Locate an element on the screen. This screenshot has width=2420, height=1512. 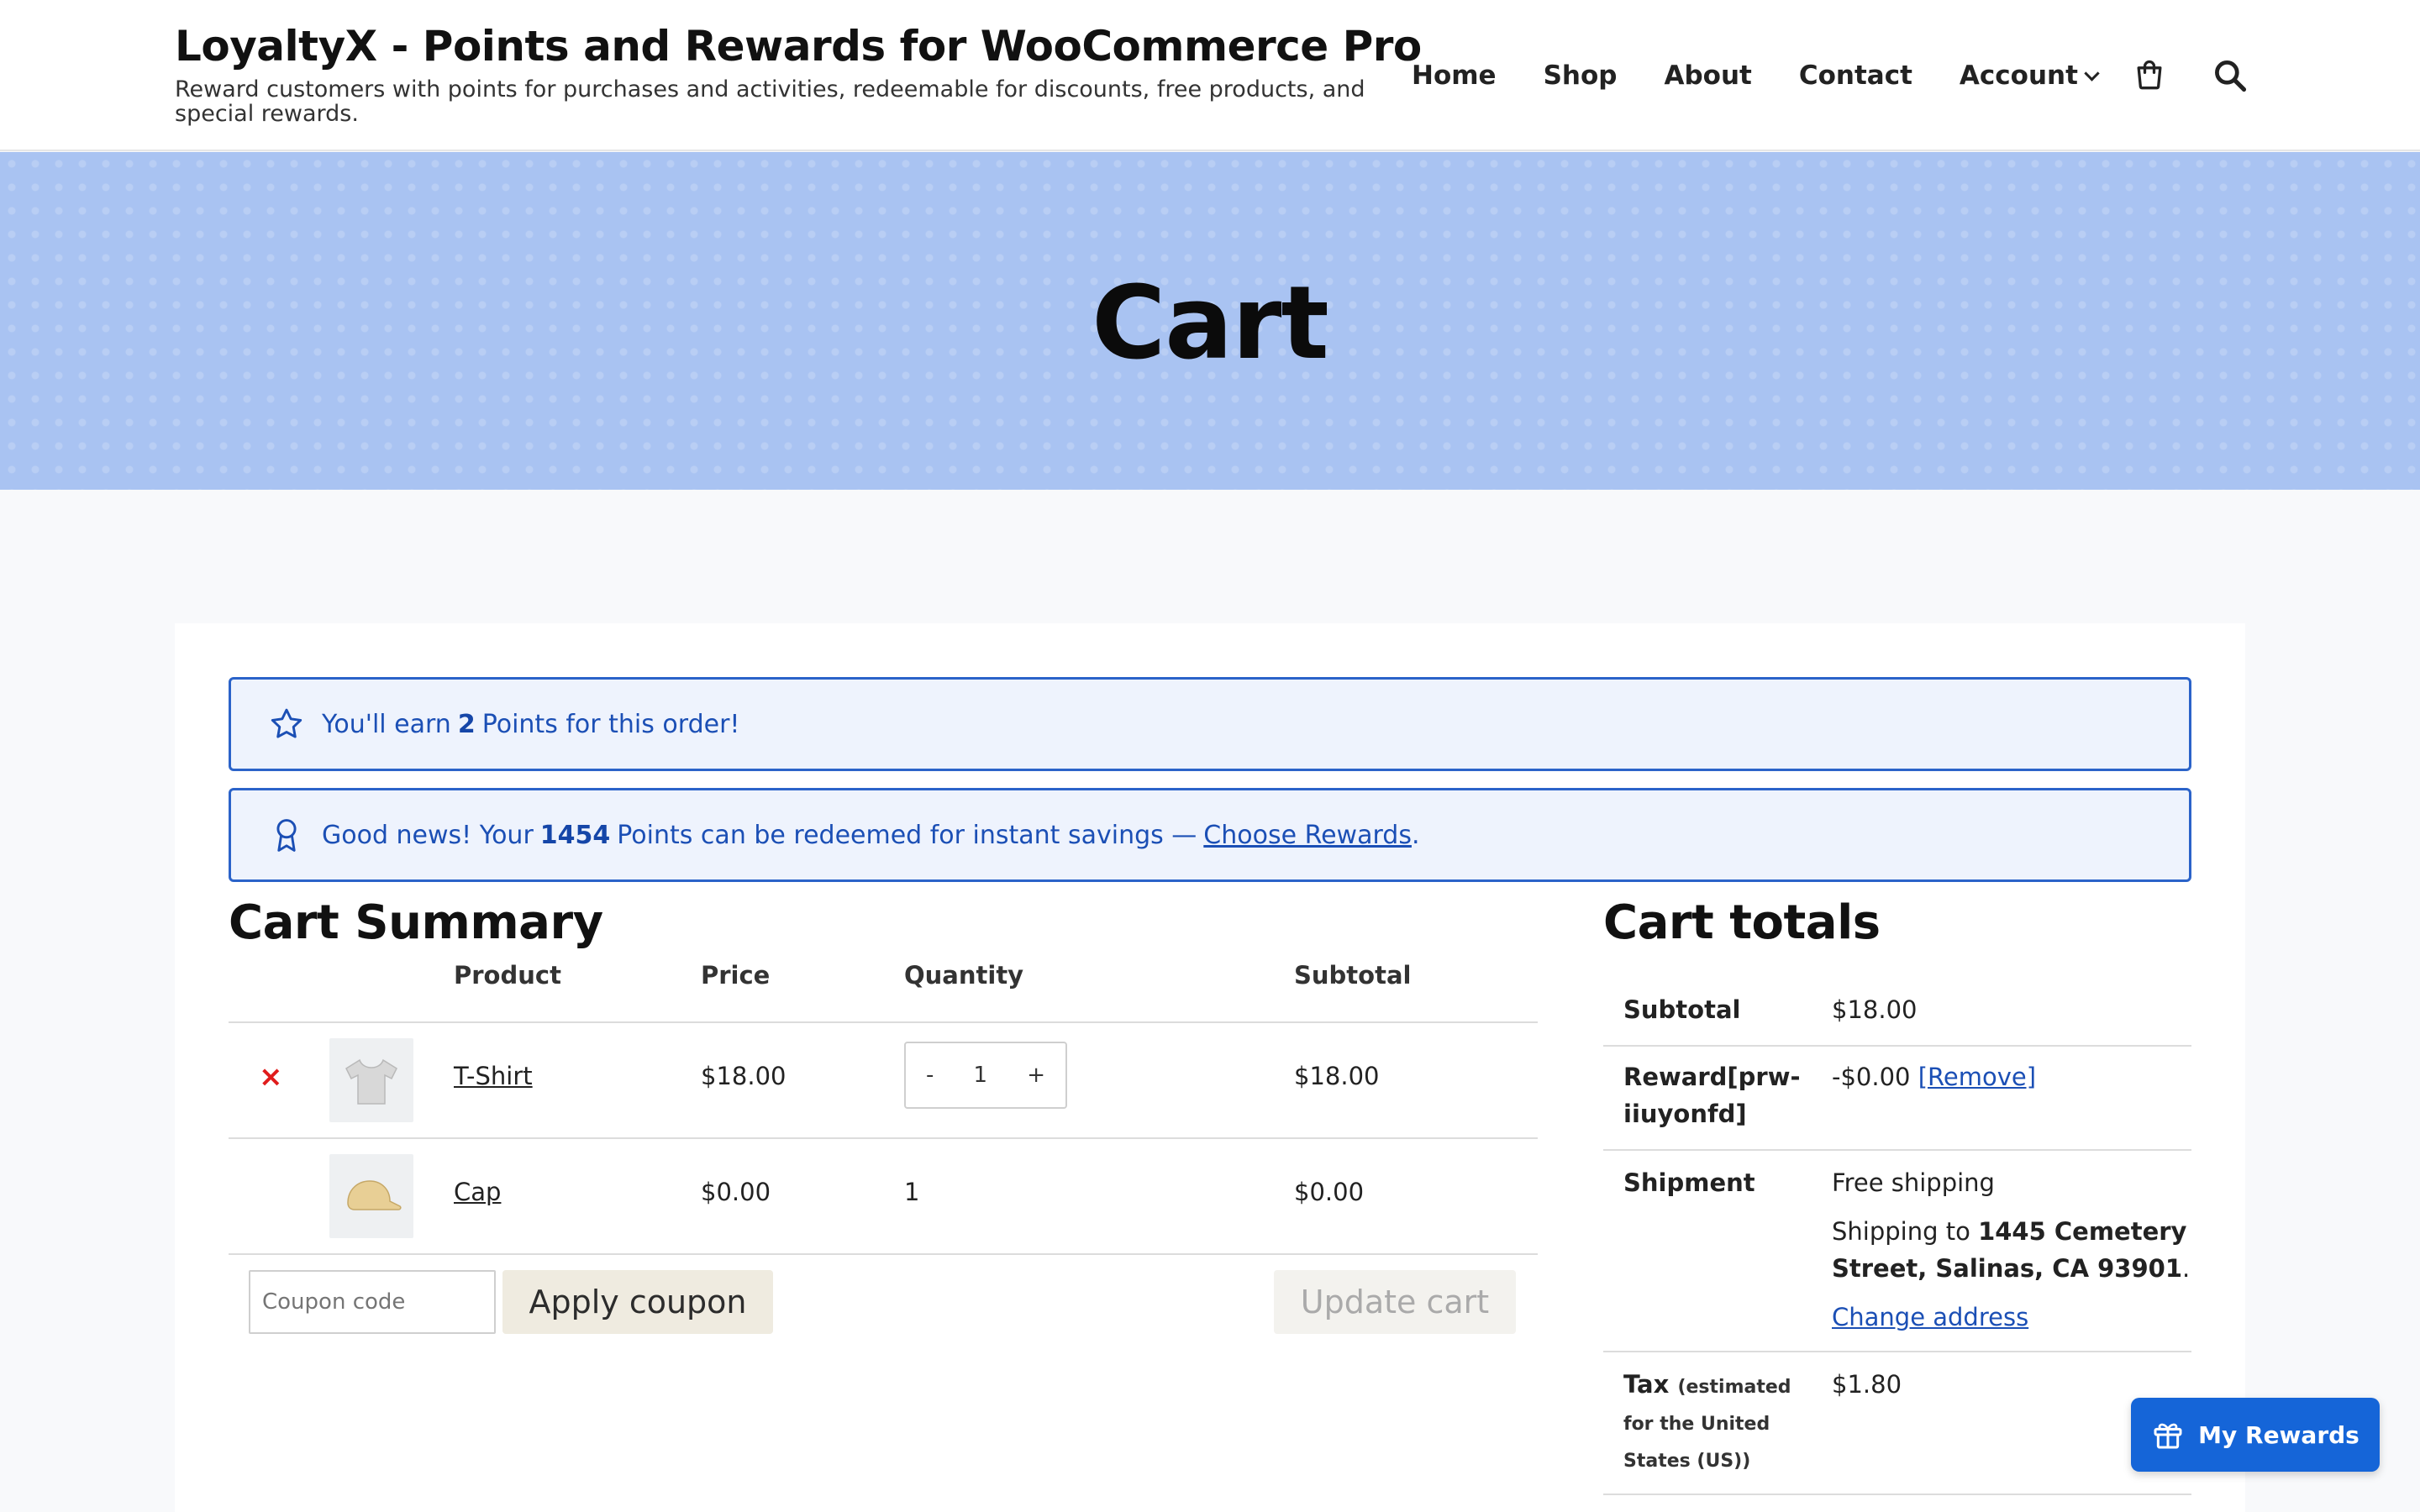
nav-shop: Shop is located at coordinates (1581, 75).